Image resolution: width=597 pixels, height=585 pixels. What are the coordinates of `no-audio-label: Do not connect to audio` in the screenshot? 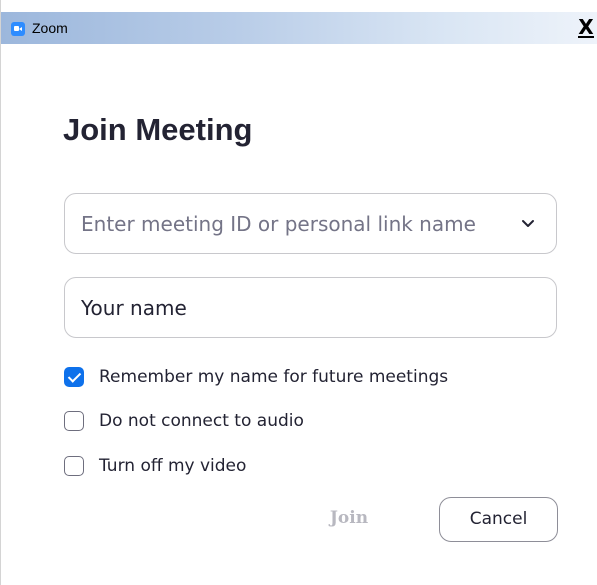 It's located at (201, 421).